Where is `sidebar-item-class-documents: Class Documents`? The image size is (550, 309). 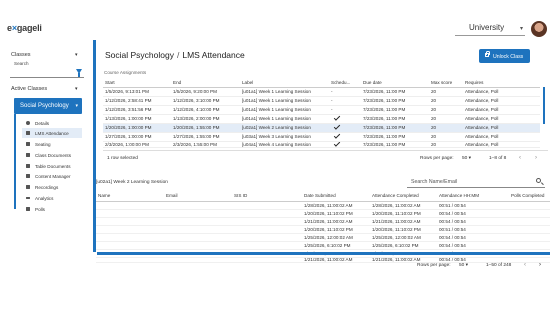 sidebar-item-class-documents: Class Documents is located at coordinates (52, 155).